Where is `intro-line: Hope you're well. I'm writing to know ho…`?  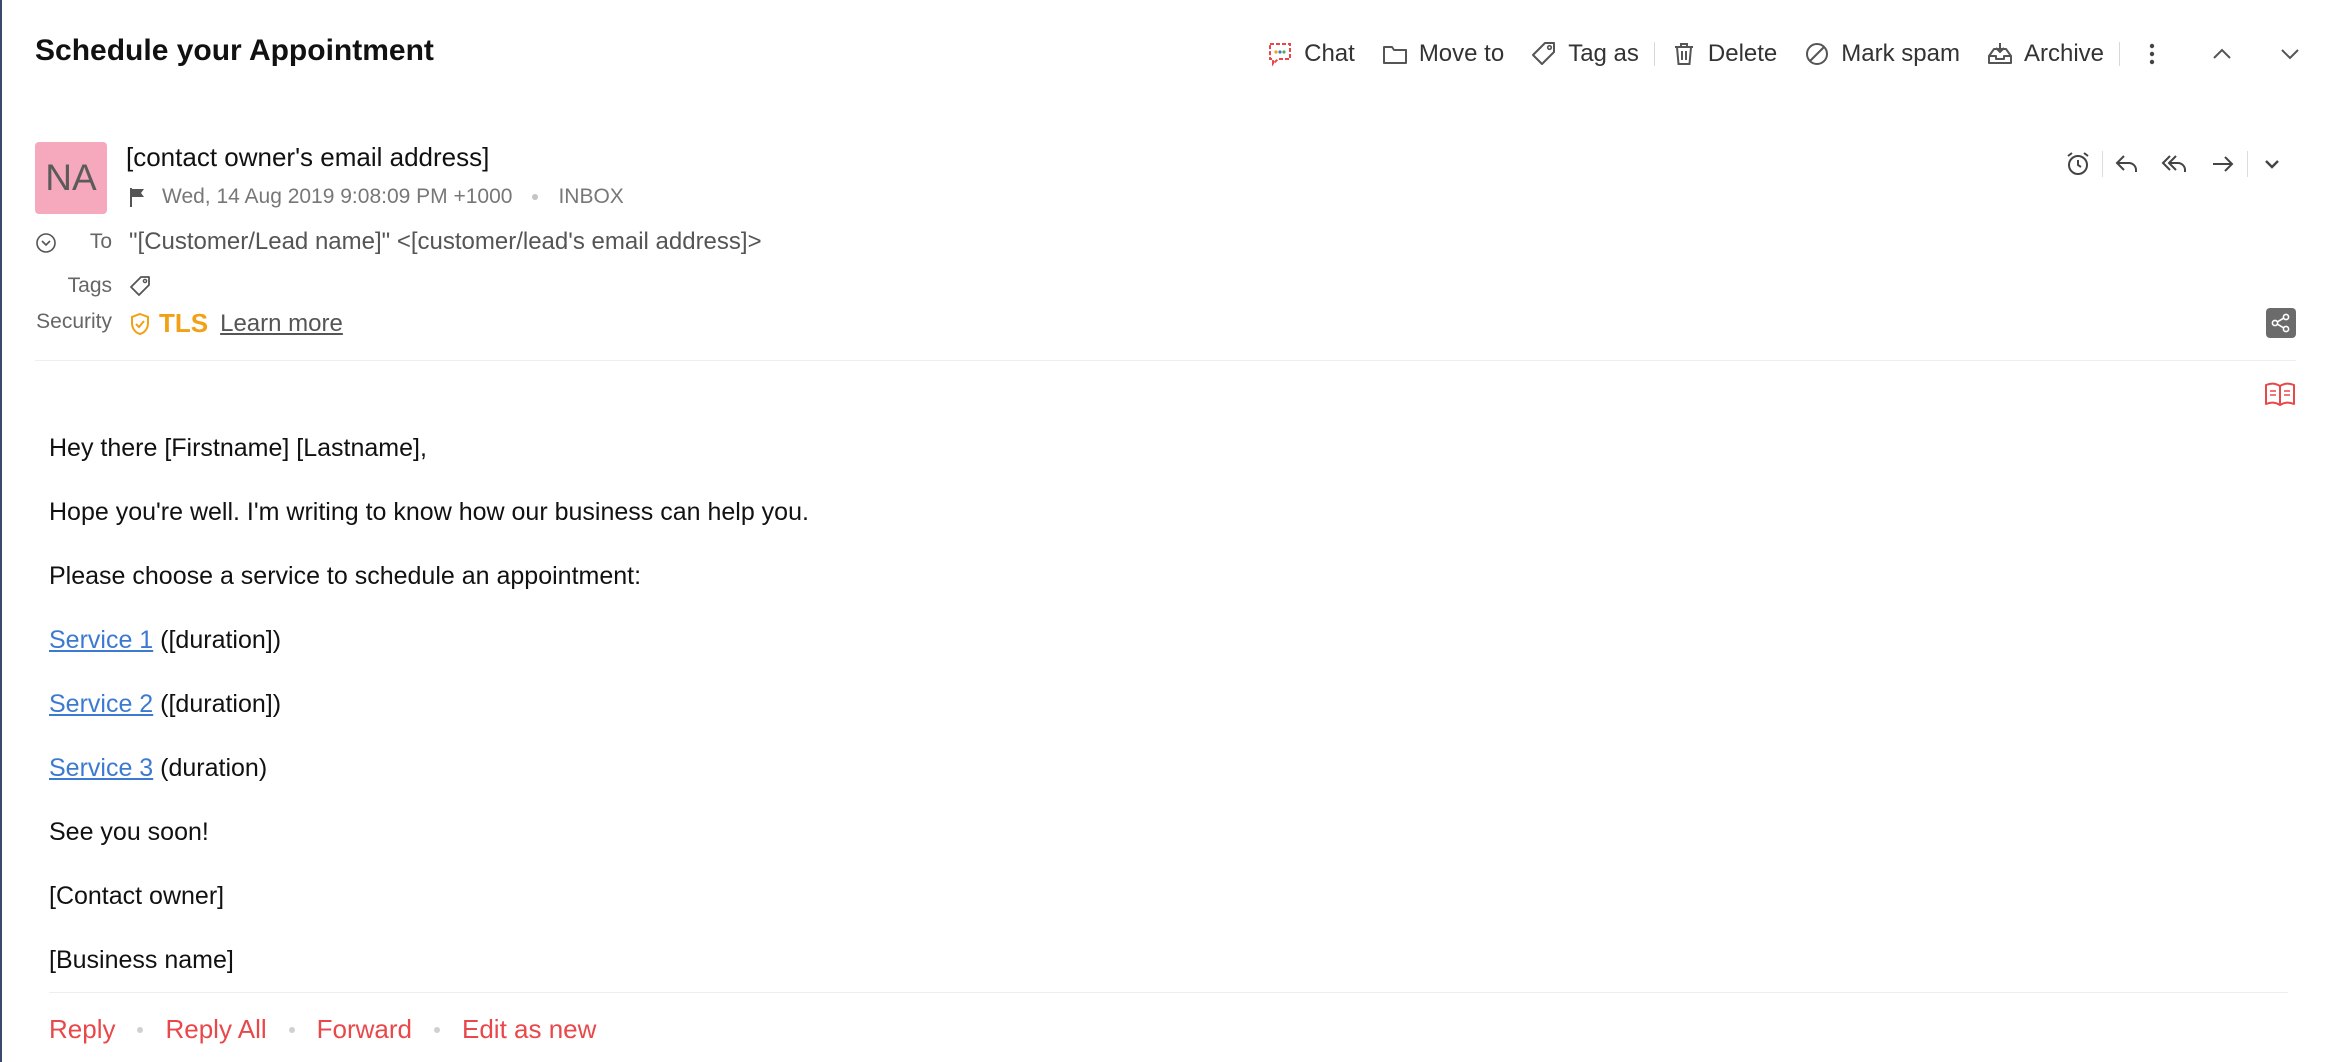
intro-line: Hope you're well. I'm writing to know ho… is located at coordinates (429, 512).